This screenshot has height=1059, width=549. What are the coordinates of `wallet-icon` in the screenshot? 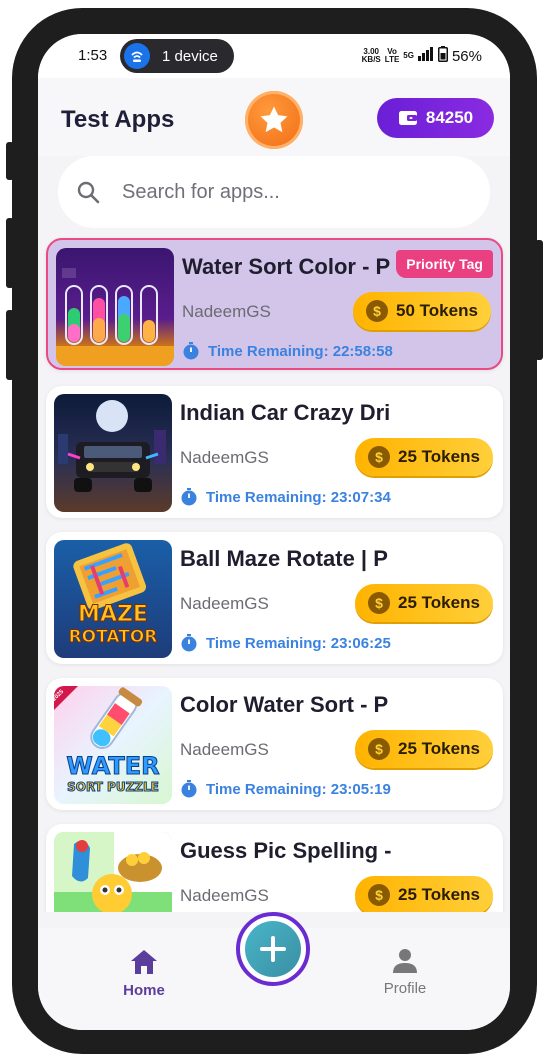 It's located at (407, 118).